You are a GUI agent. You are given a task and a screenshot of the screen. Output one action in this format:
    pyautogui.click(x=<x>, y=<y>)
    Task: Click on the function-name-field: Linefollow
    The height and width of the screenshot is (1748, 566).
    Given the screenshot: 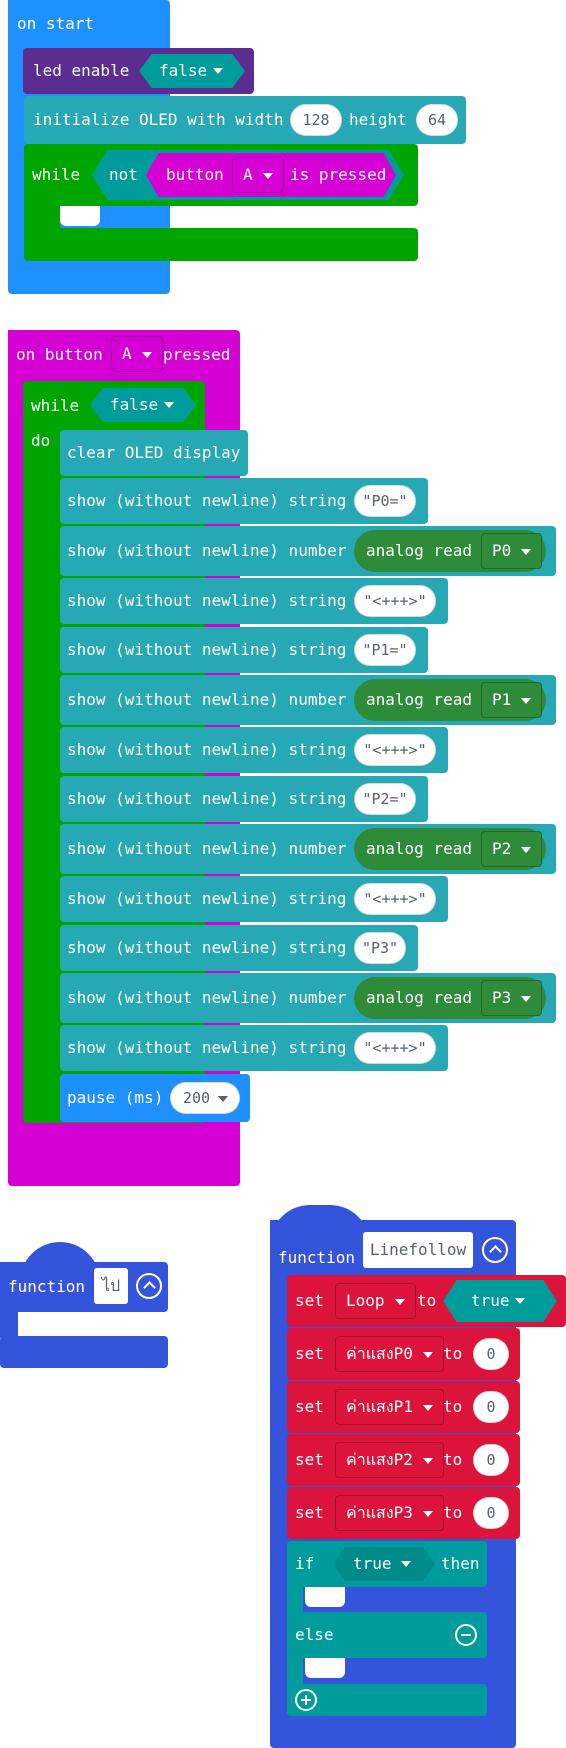 What is the action you would take?
    pyautogui.click(x=418, y=1250)
    